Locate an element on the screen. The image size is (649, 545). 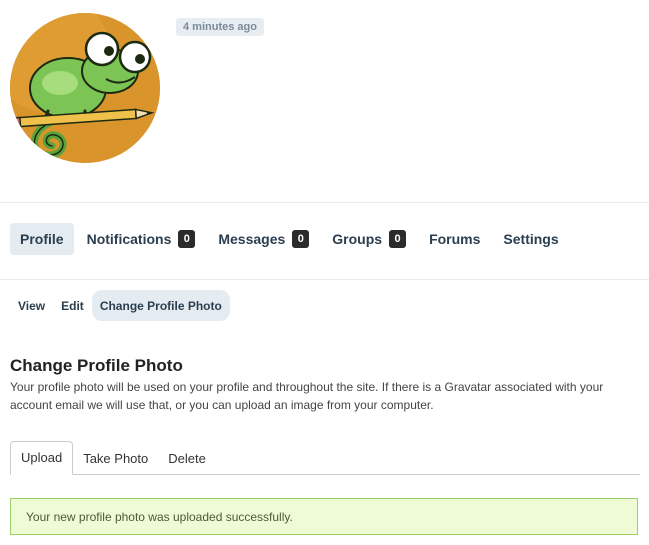
nav-item-label: Messages is located at coordinates (252, 239).